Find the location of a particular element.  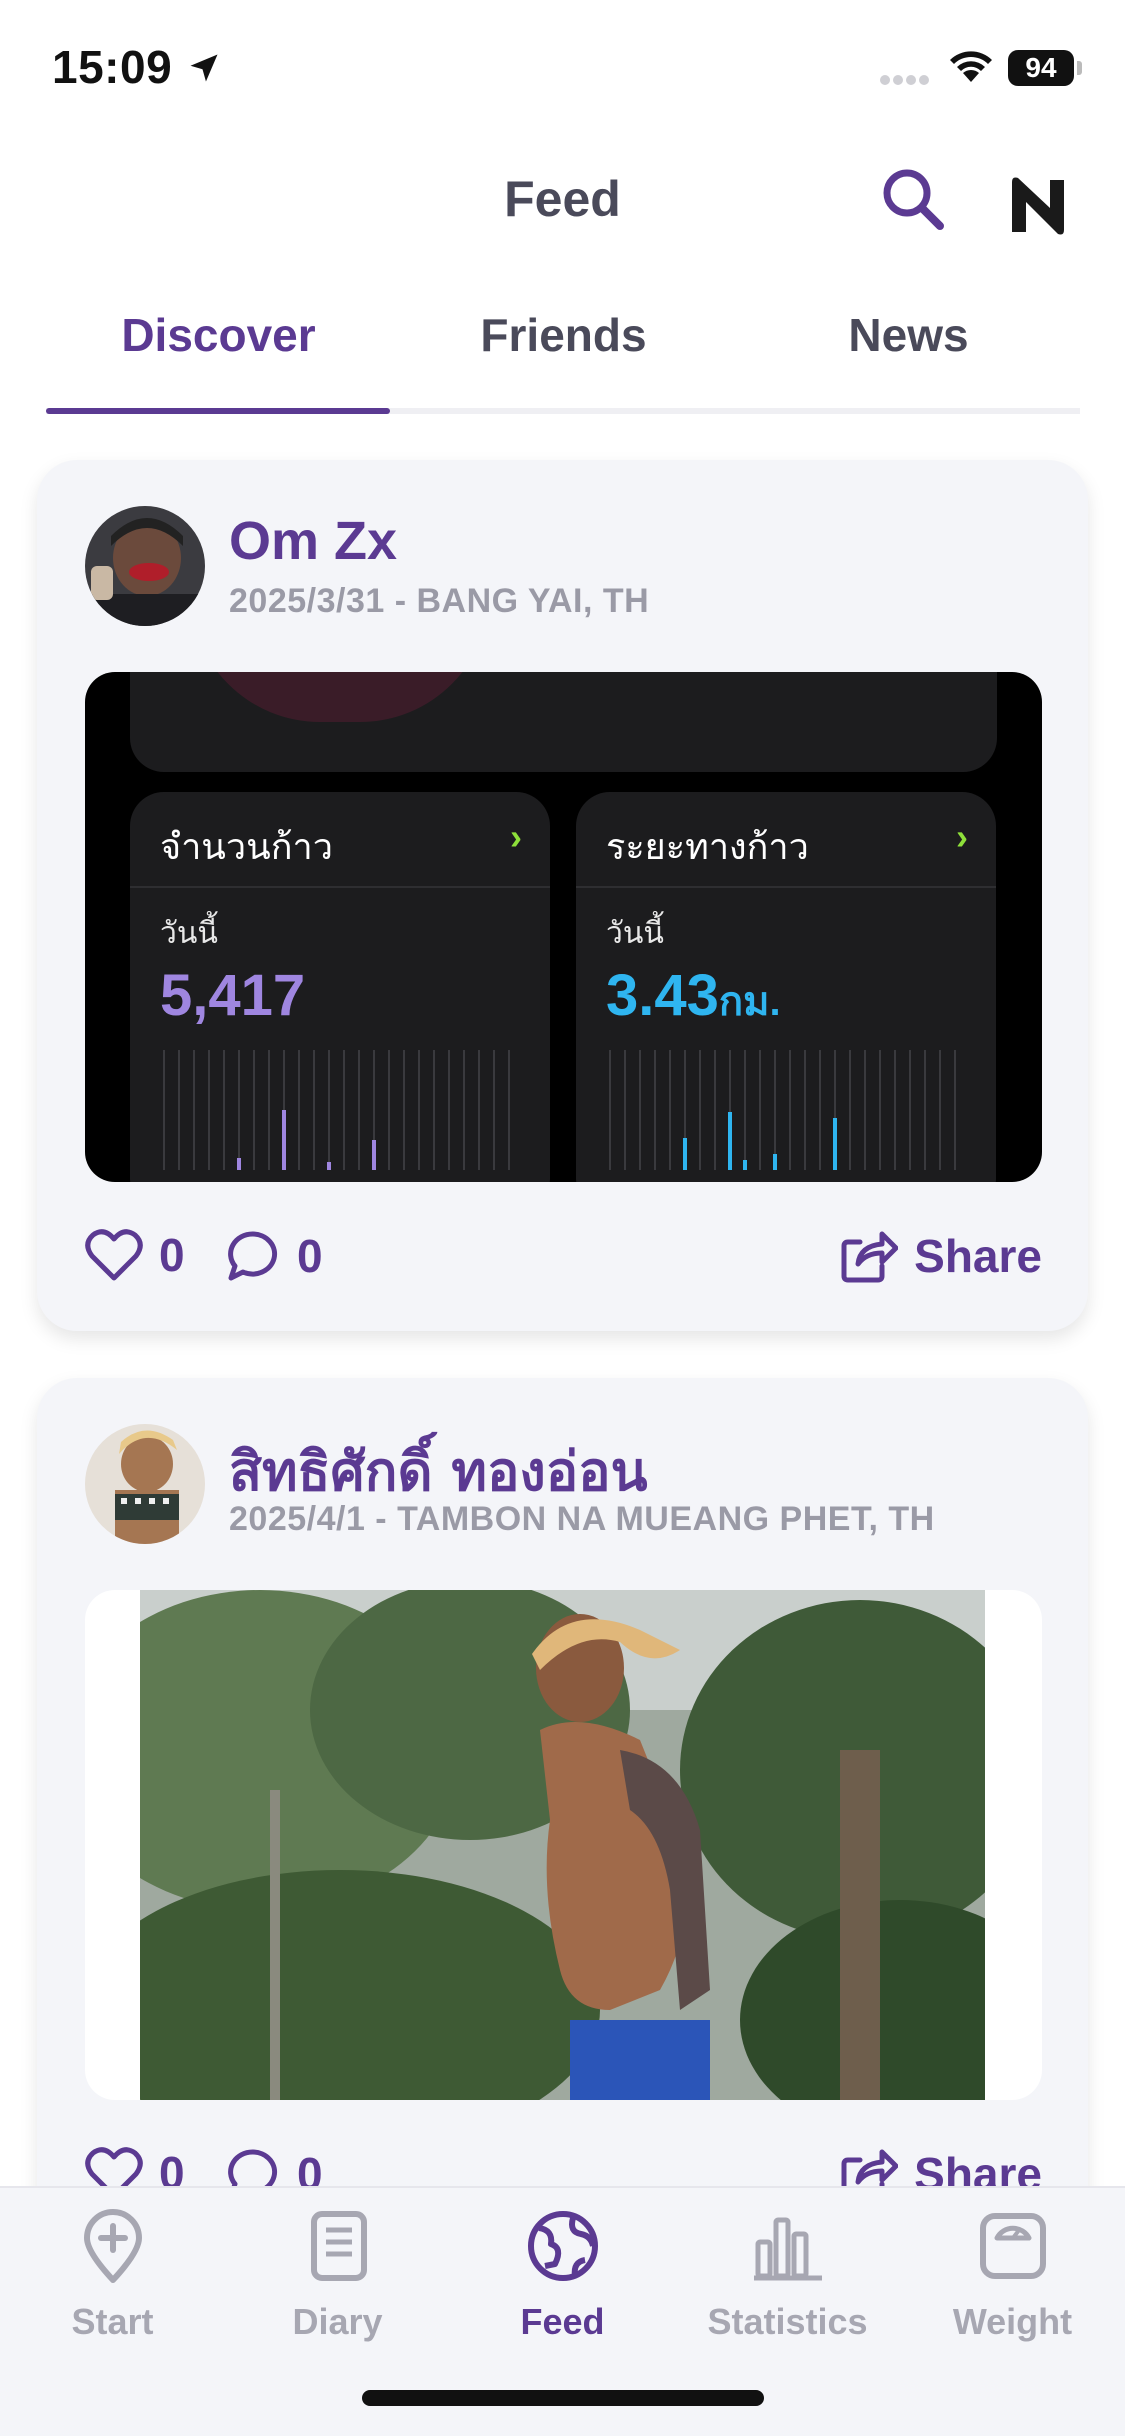

globe-icon is located at coordinates (562, 2246).